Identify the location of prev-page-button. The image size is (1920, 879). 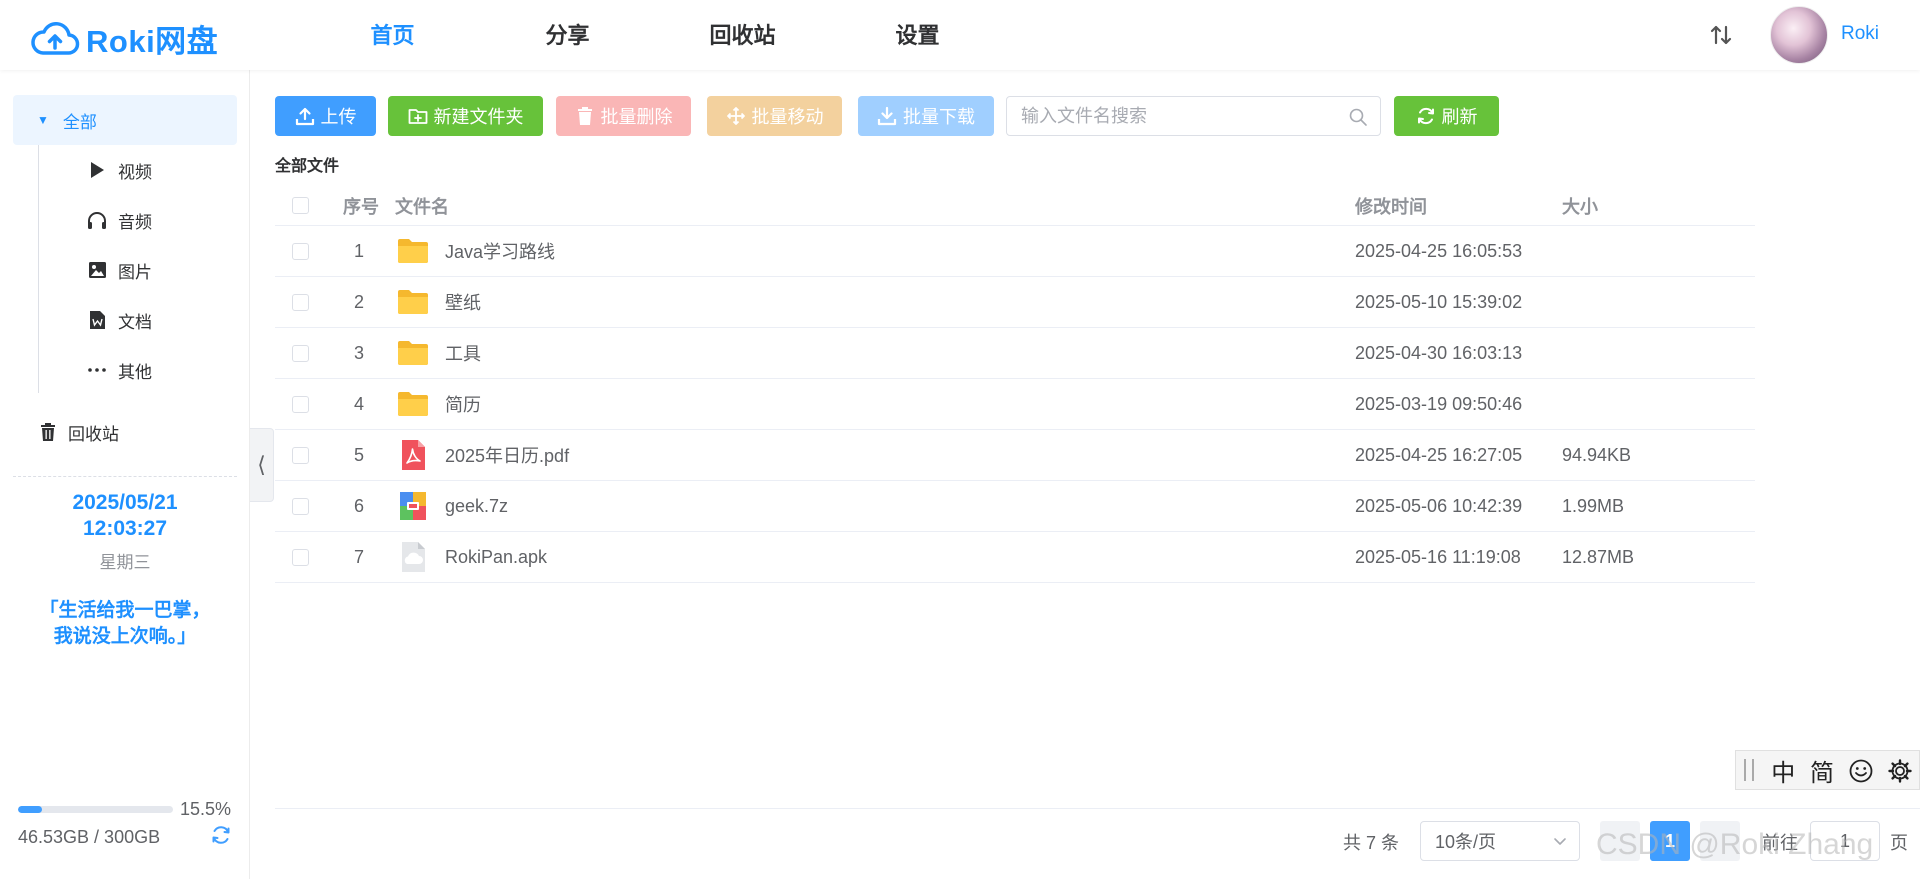
(1620, 841).